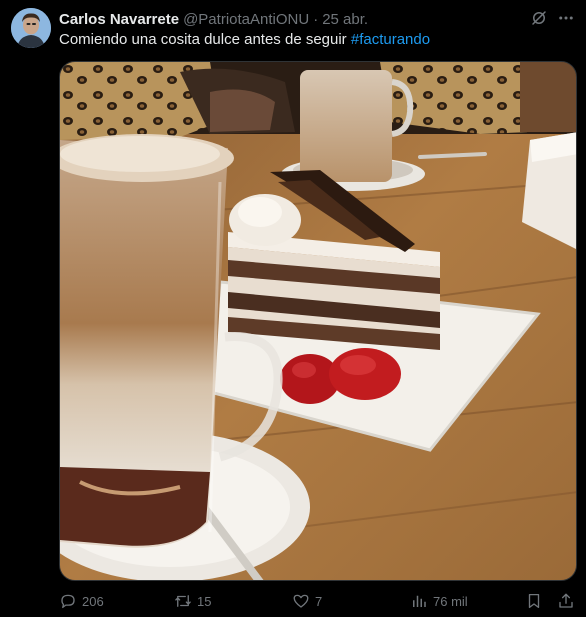 This screenshot has width=586, height=617. I want to click on reply-count: 206, so click(93, 601).